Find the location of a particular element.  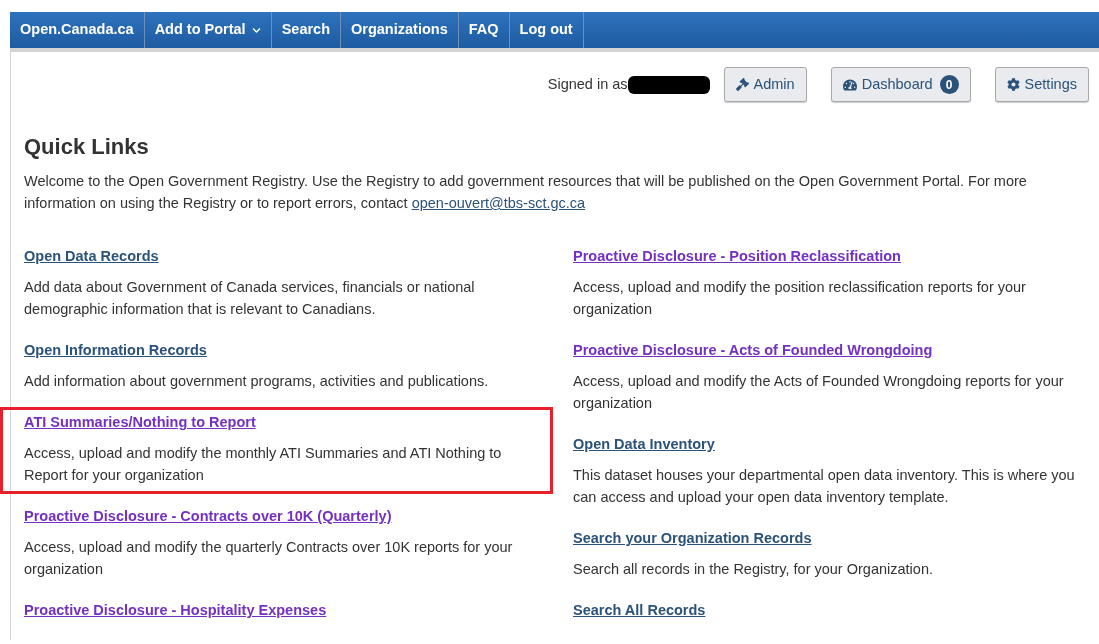

link-description: Add information about government programs, activities and publications. is located at coordinates (257, 381).